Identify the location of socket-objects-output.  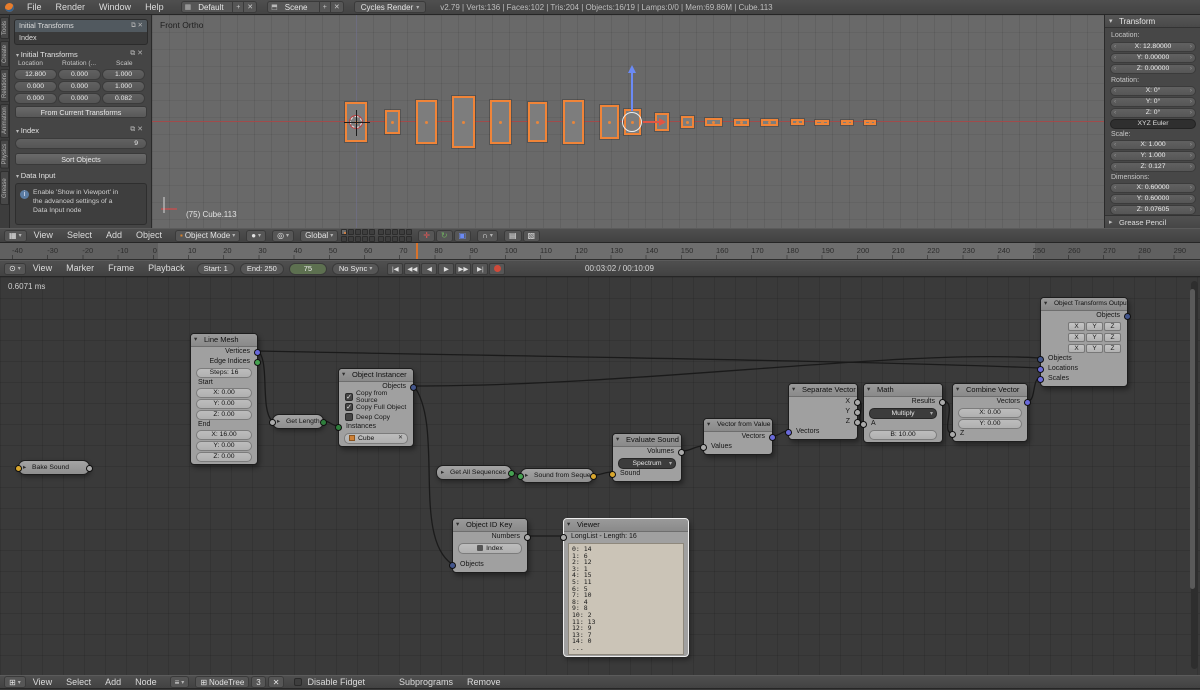
(413, 387).